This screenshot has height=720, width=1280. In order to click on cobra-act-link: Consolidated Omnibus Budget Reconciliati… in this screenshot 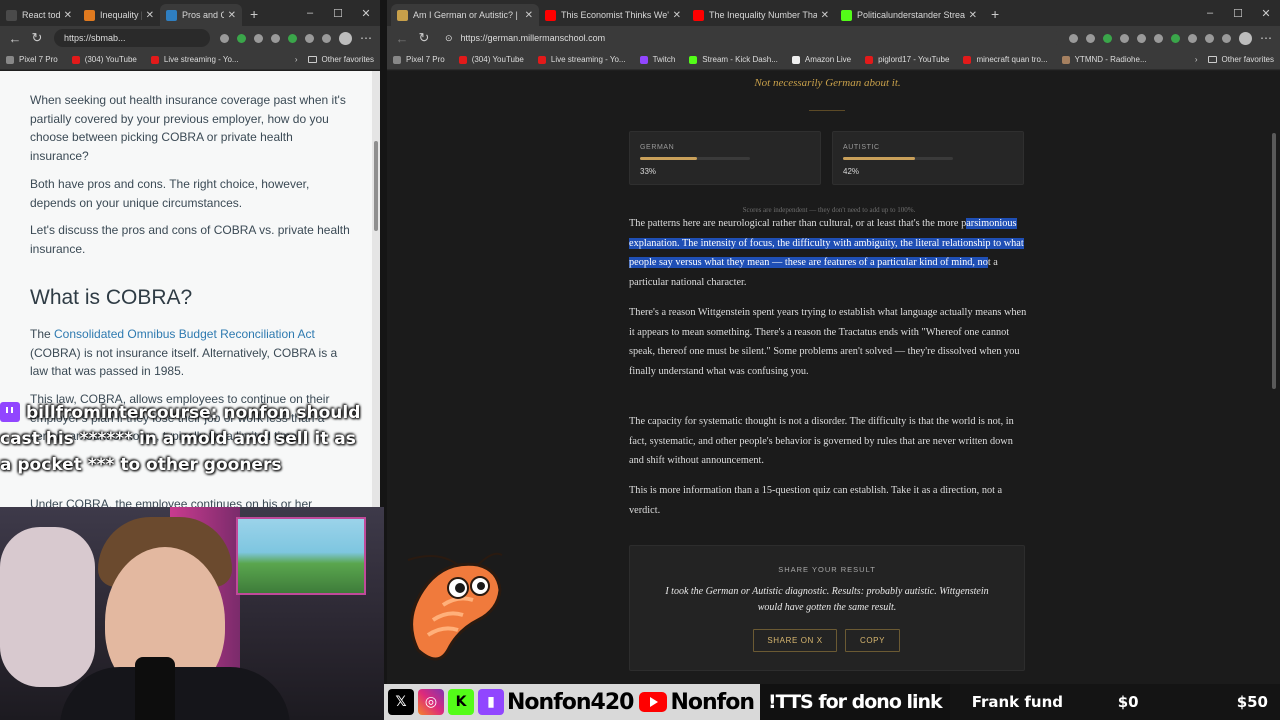, I will do `click(184, 334)`.